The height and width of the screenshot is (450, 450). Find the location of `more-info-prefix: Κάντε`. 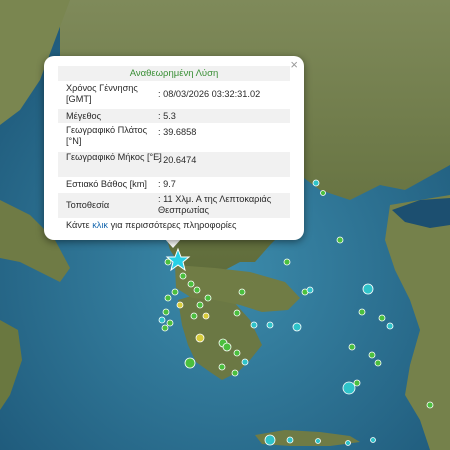

more-info-prefix: Κάντε is located at coordinates (79, 225).